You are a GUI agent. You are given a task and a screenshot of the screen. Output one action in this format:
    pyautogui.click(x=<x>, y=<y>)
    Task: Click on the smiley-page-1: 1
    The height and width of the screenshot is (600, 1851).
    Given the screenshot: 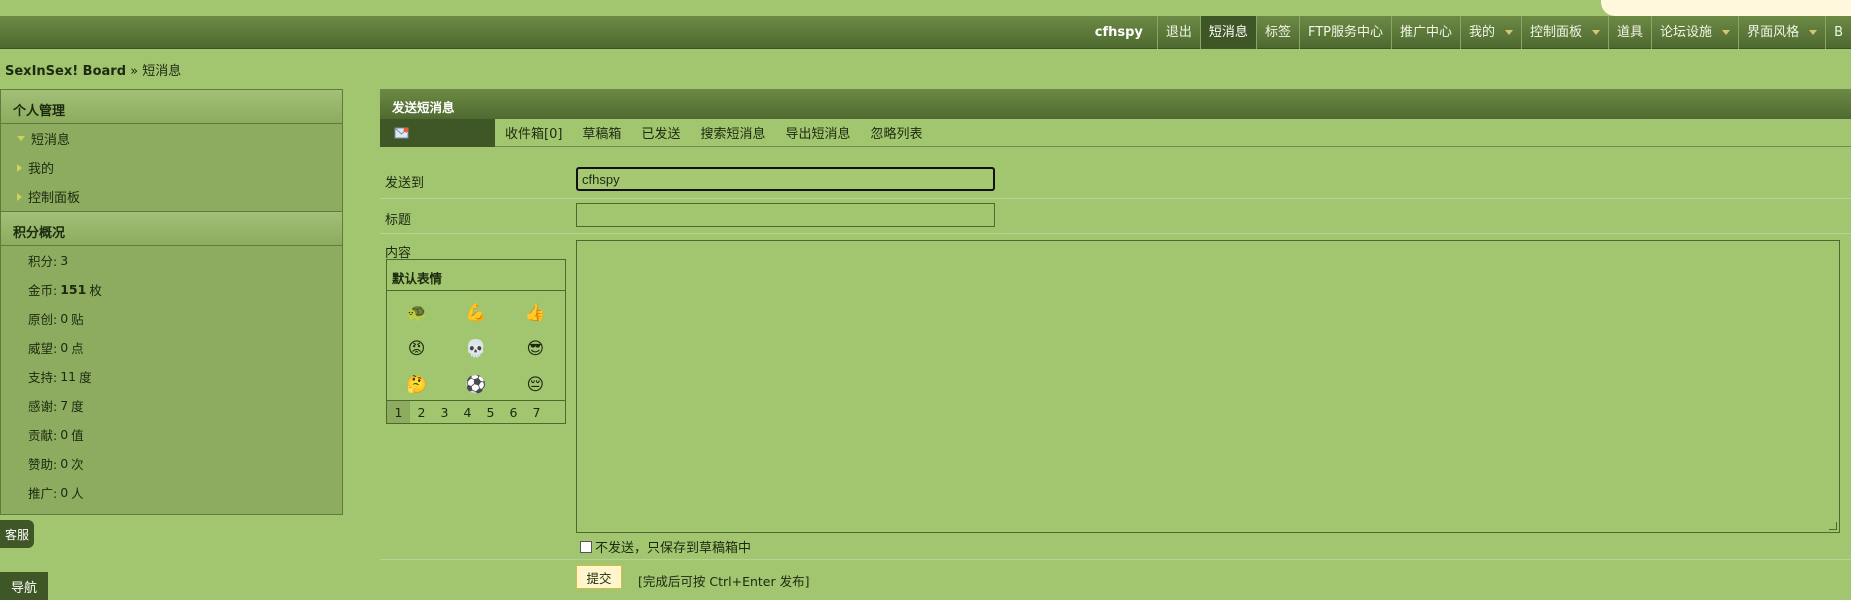 What is the action you would take?
    pyautogui.click(x=398, y=412)
    